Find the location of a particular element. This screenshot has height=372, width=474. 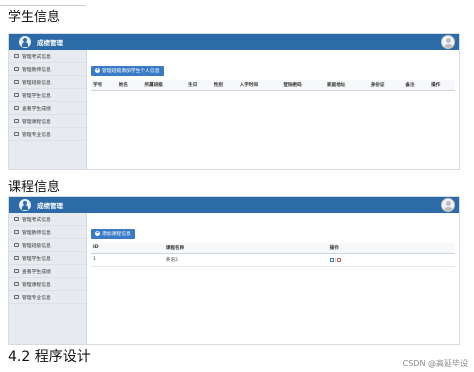

table-header-row: ID 课程名称 操作 is located at coordinates (273, 248).